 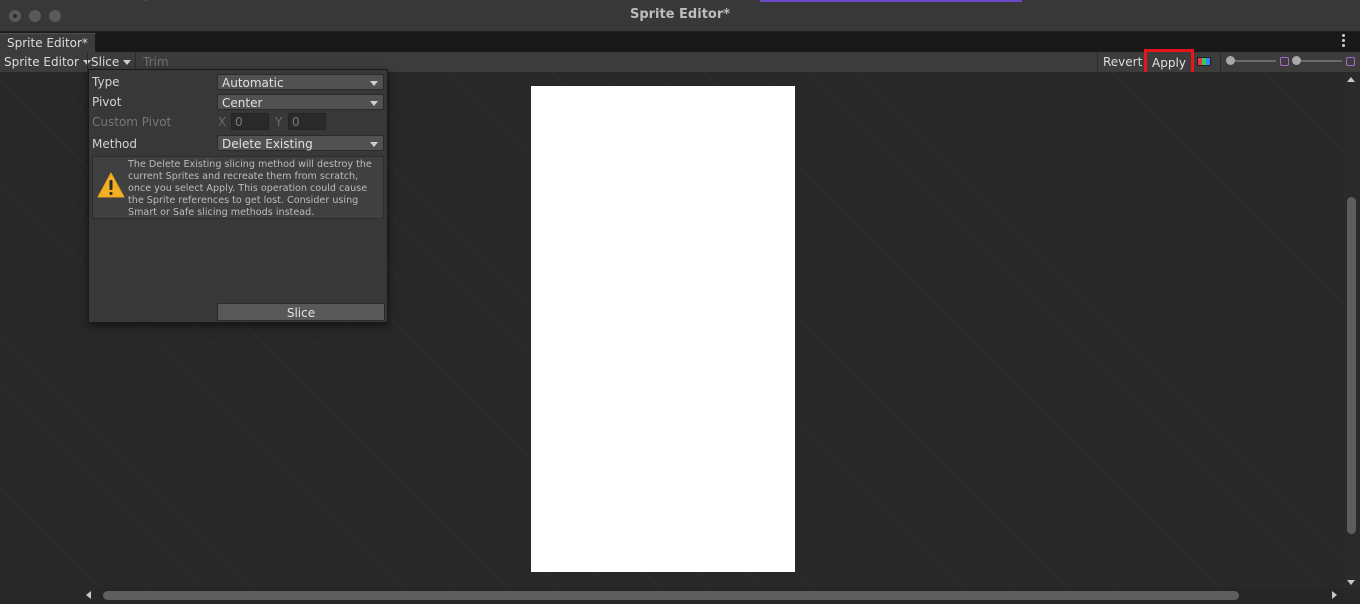 What do you see at coordinates (105, 62) in the screenshot?
I see `slice-dropdown-label: Slice` at bounding box center [105, 62].